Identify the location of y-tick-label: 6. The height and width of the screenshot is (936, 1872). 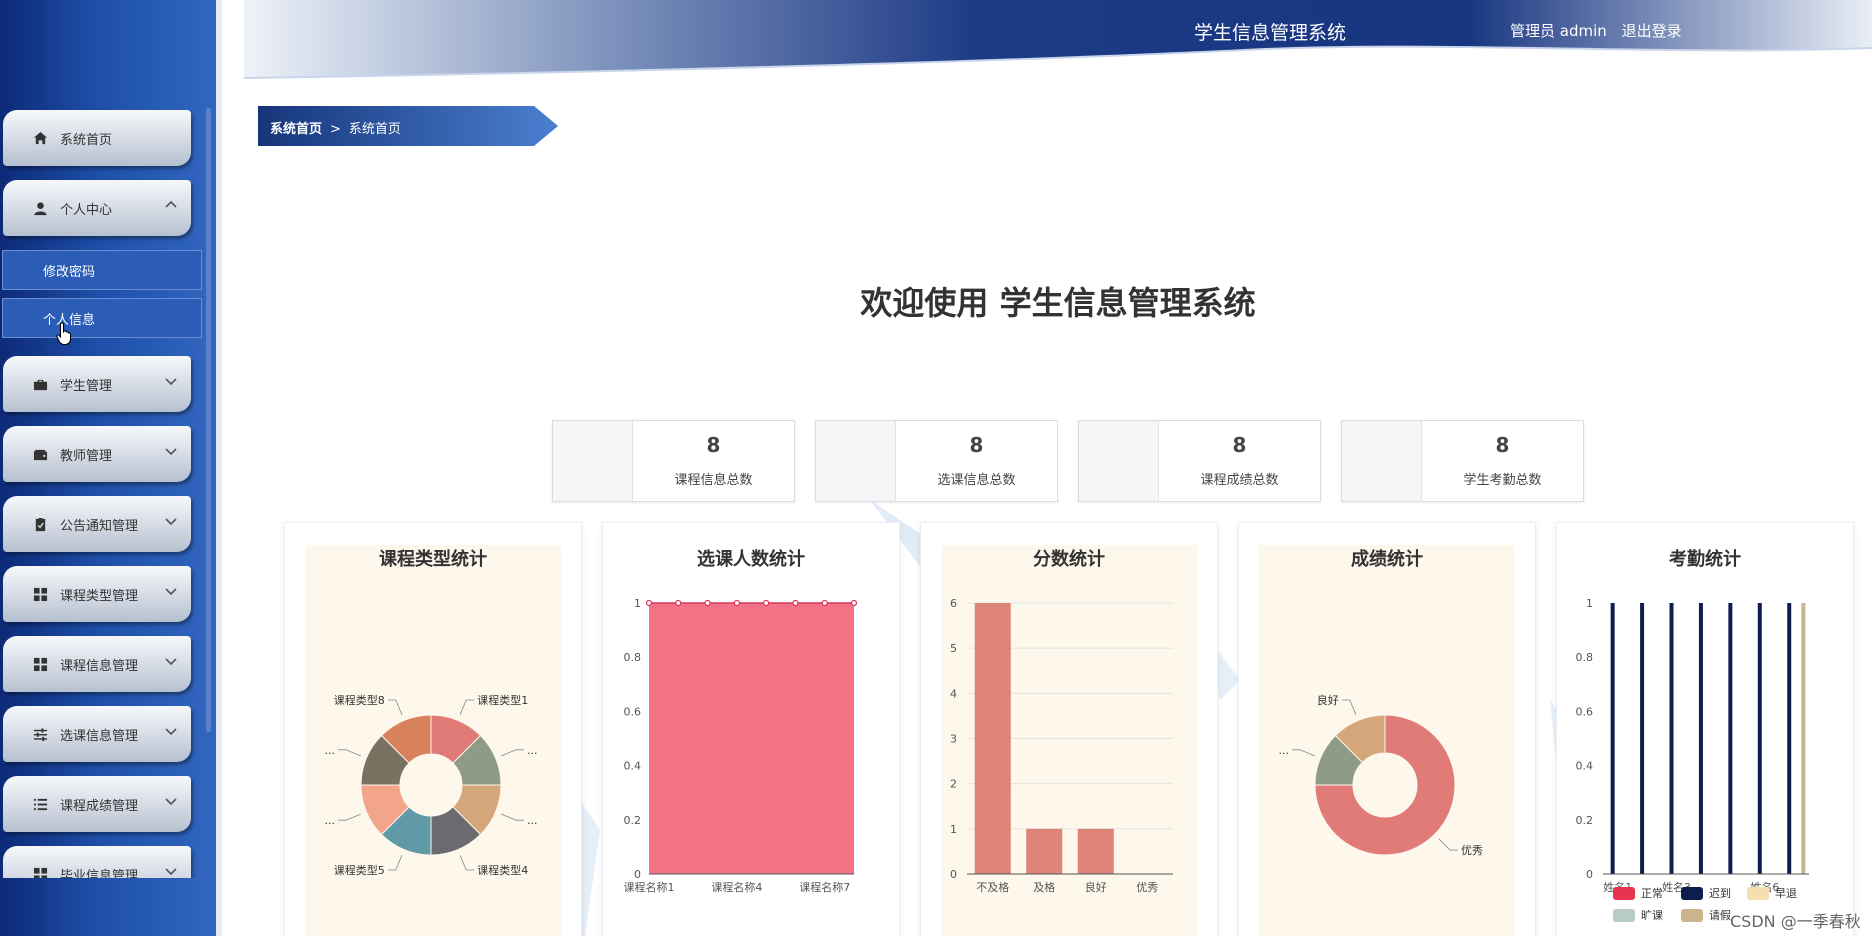
(953, 603).